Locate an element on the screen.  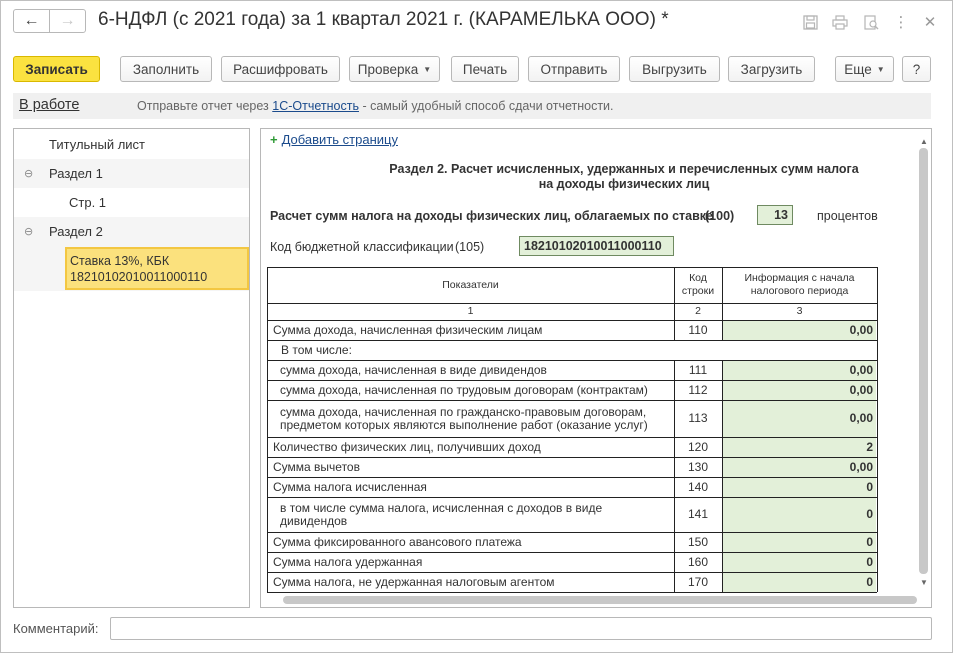
row-code: 120 is located at coordinates (698, 446).